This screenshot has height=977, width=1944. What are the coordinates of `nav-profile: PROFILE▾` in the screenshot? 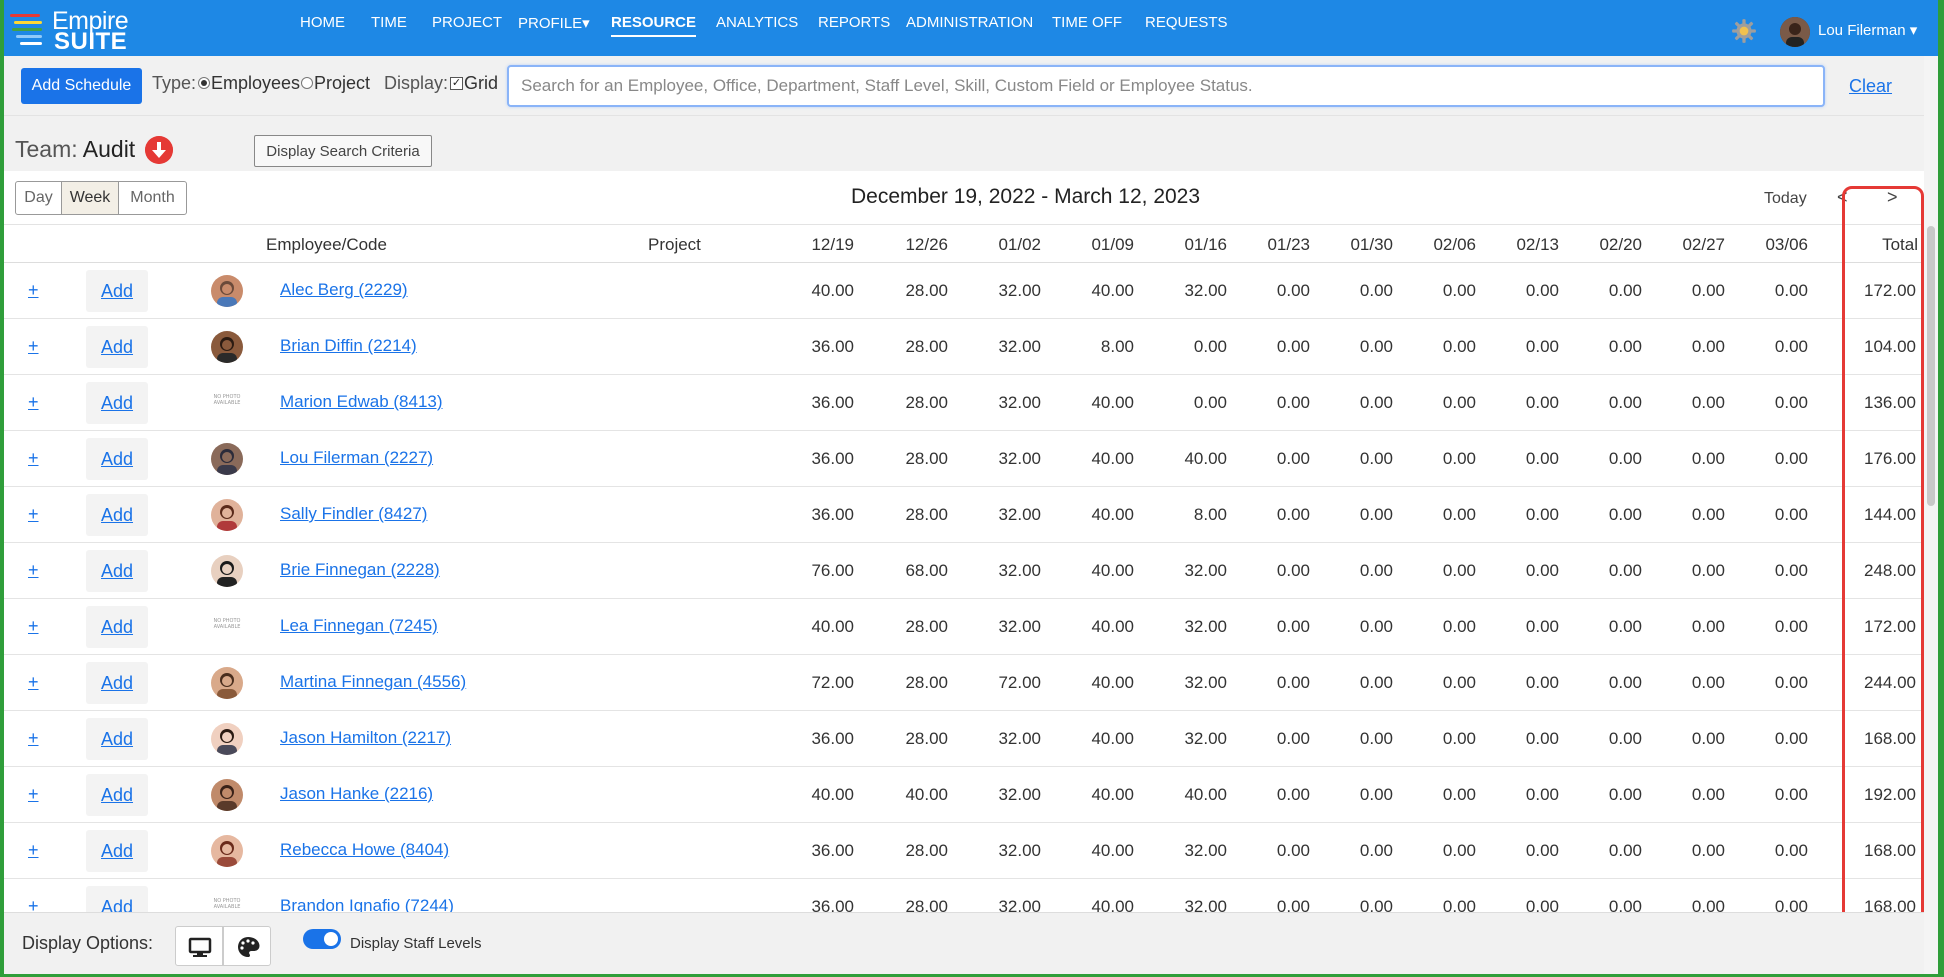 It's located at (554, 23).